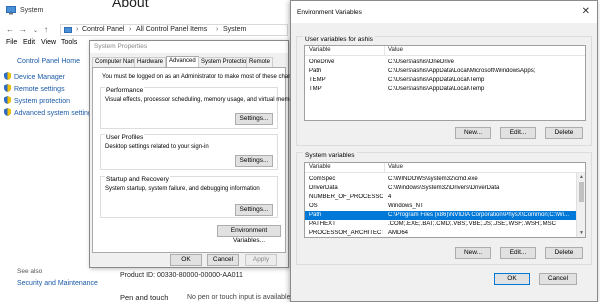  I want to click on up-button: ↑, so click(46, 29).